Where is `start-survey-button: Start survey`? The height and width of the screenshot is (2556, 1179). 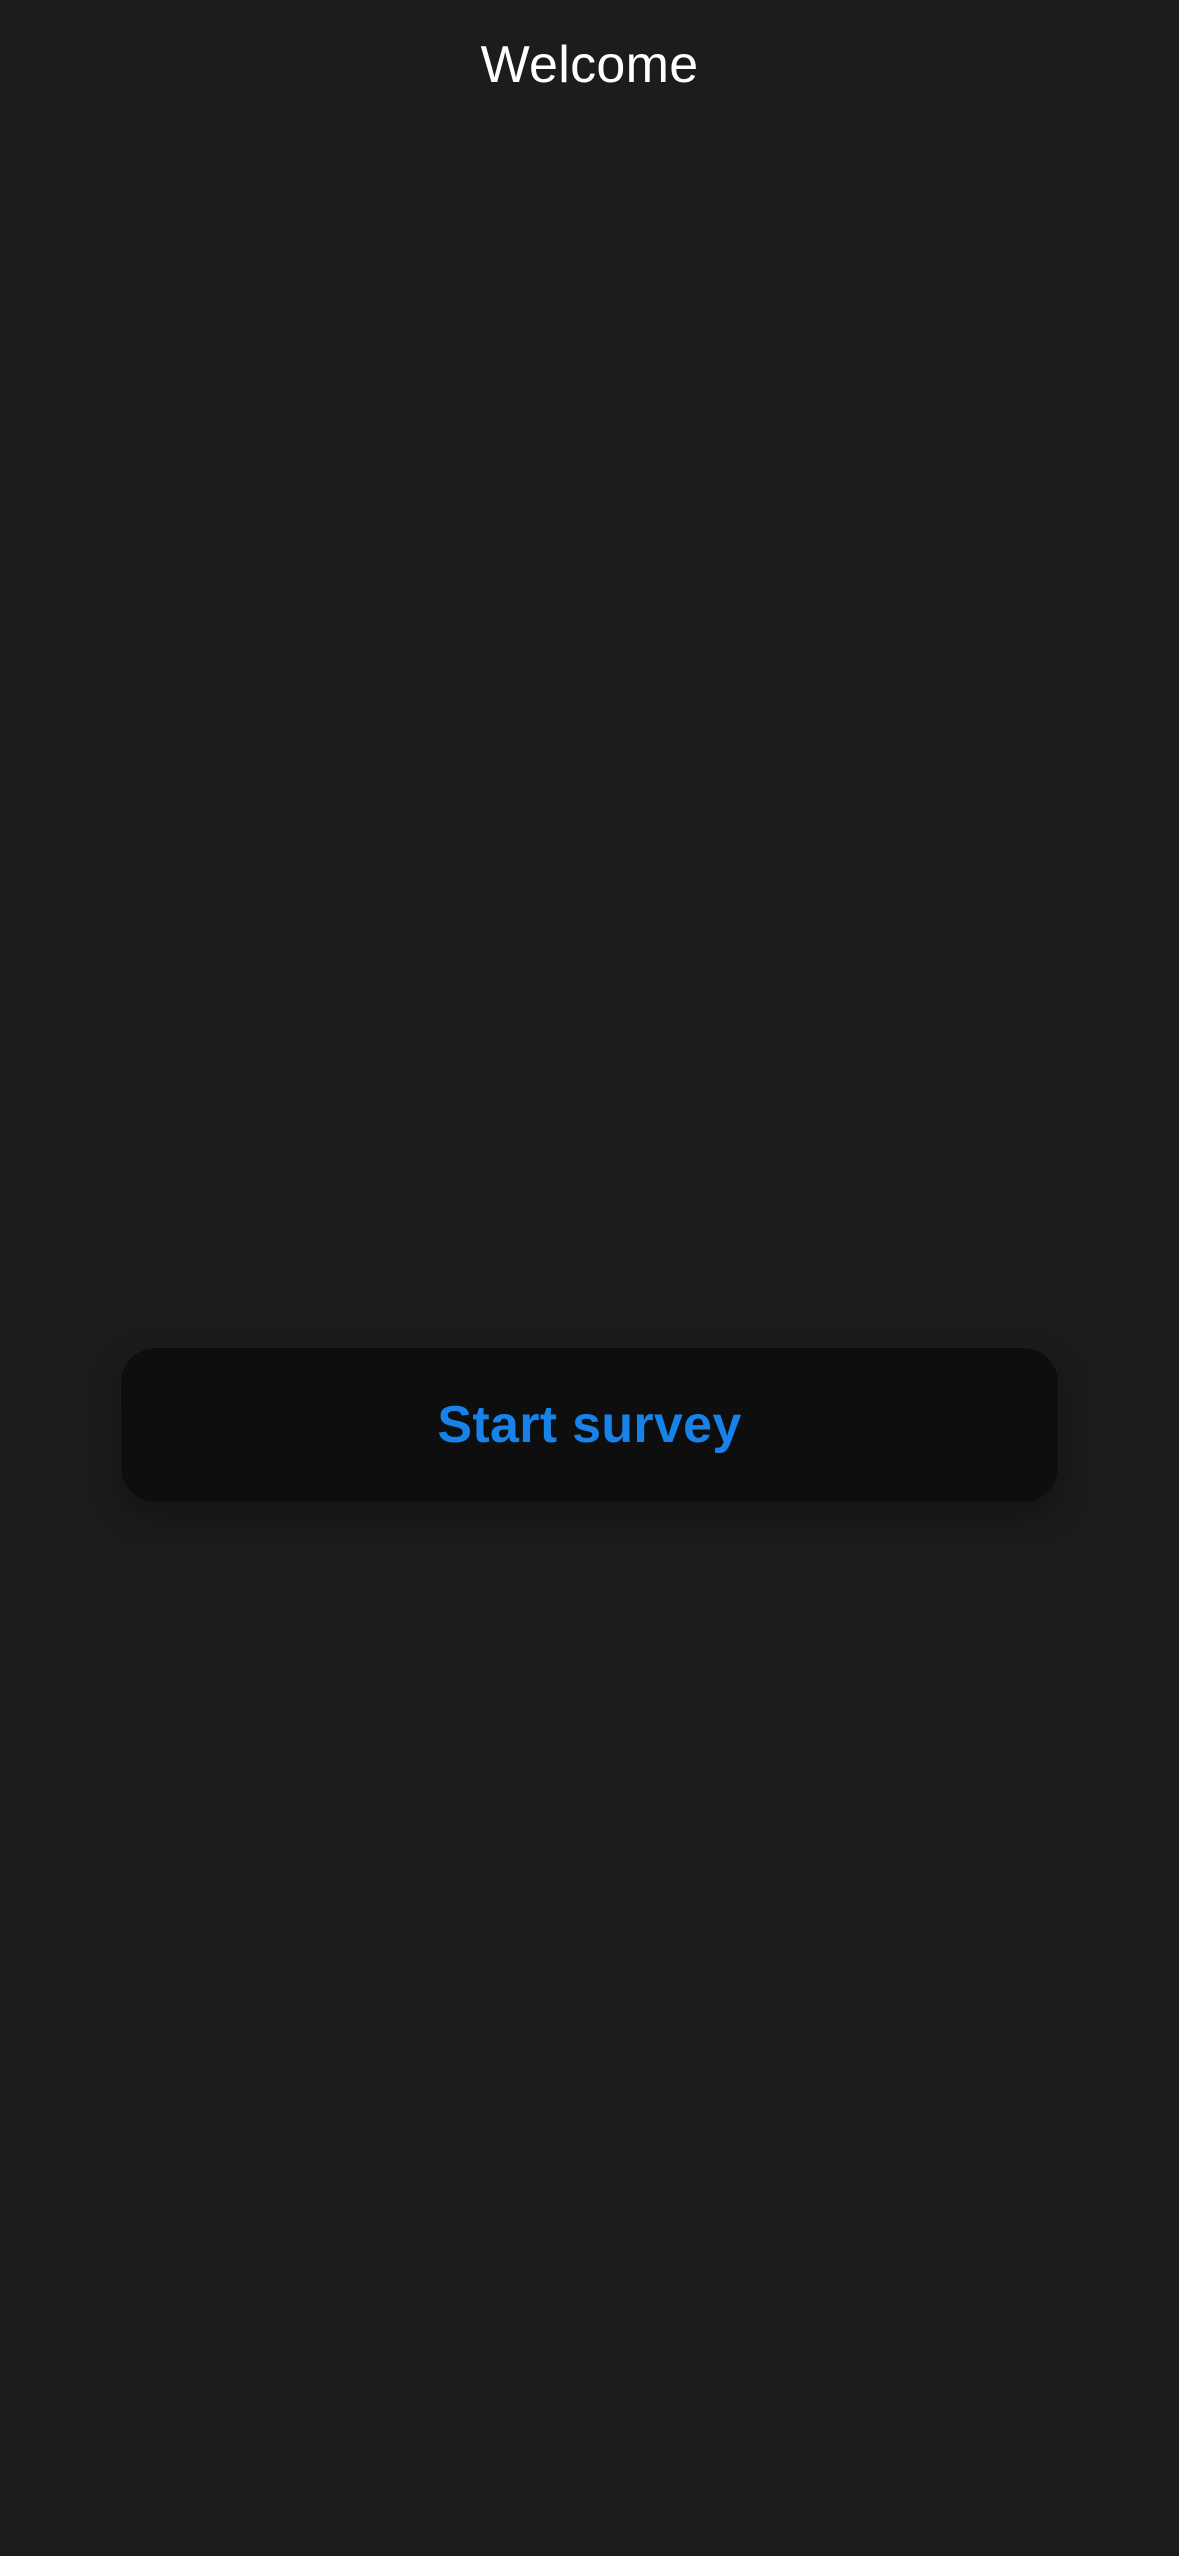
start-survey-button: Start survey is located at coordinates (589, 1425).